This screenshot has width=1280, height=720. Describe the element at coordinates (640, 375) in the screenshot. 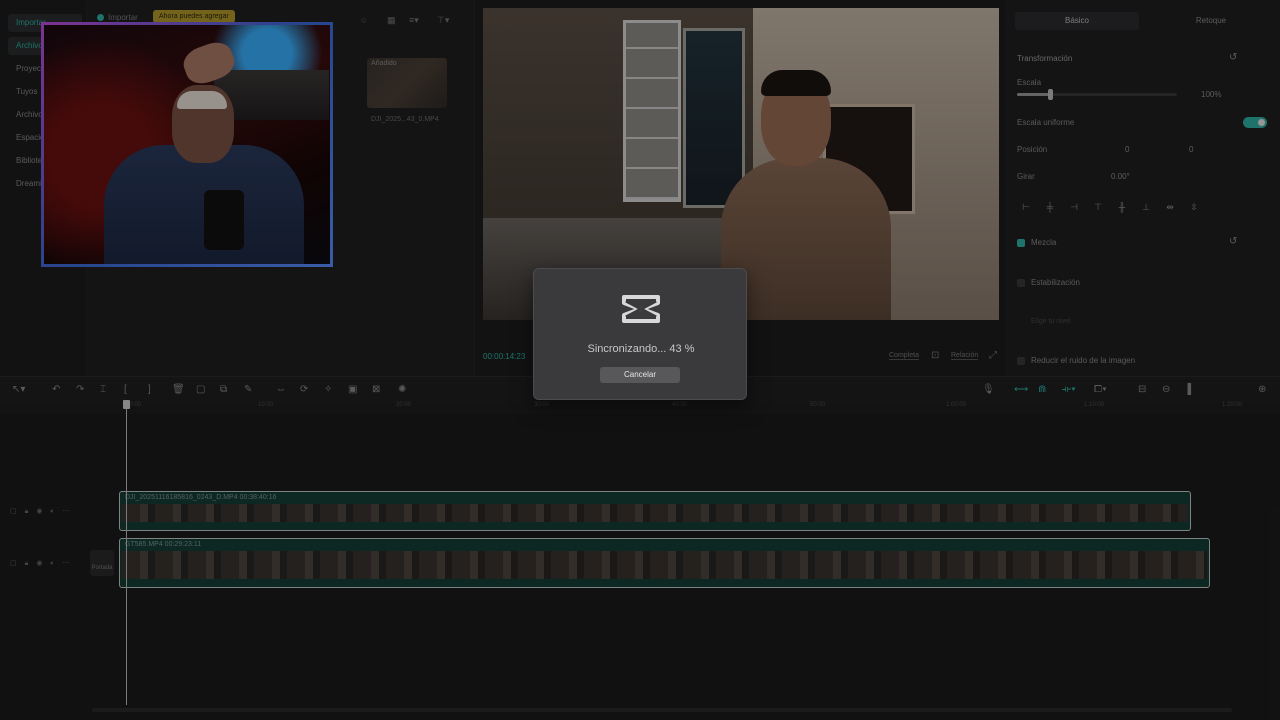

I see `cancel-button: Cancelar` at that location.